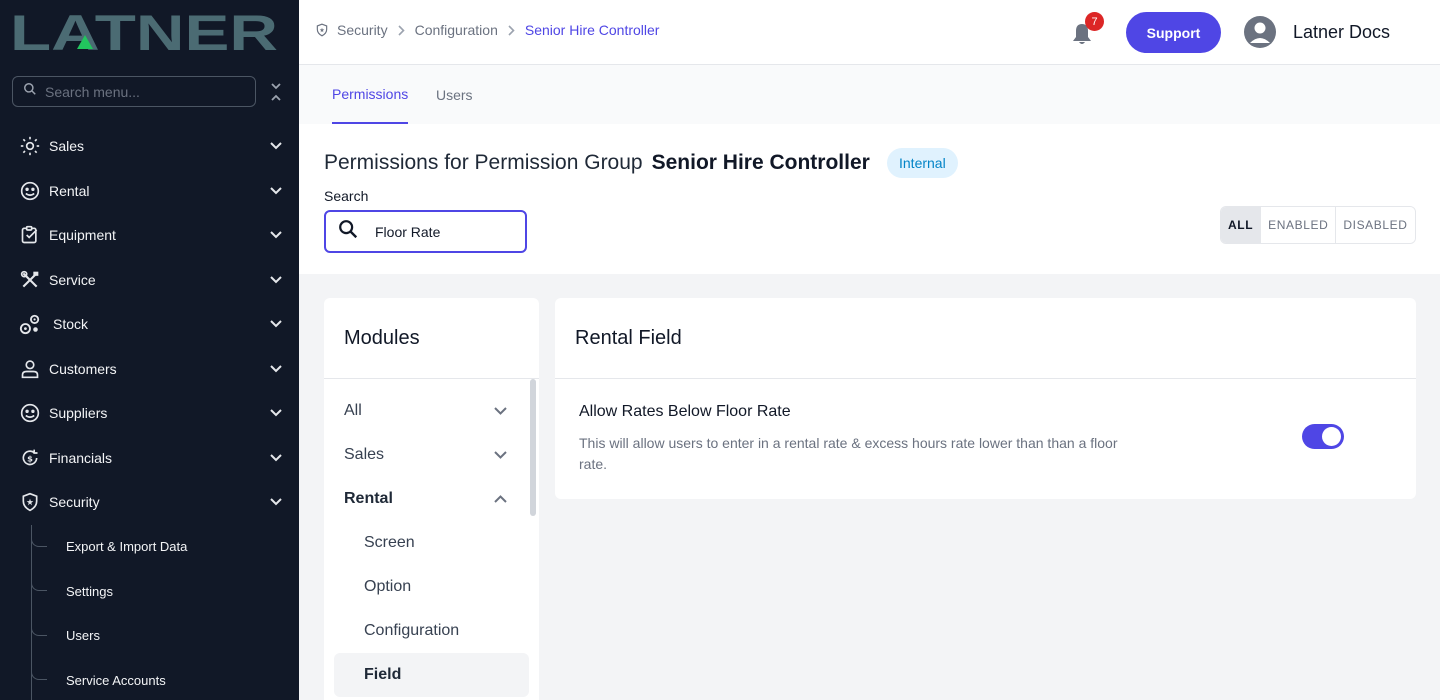  What do you see at coordinates (30, 146) in the screenshot?
I see `sales-icon` at bounding box center [30, 146].